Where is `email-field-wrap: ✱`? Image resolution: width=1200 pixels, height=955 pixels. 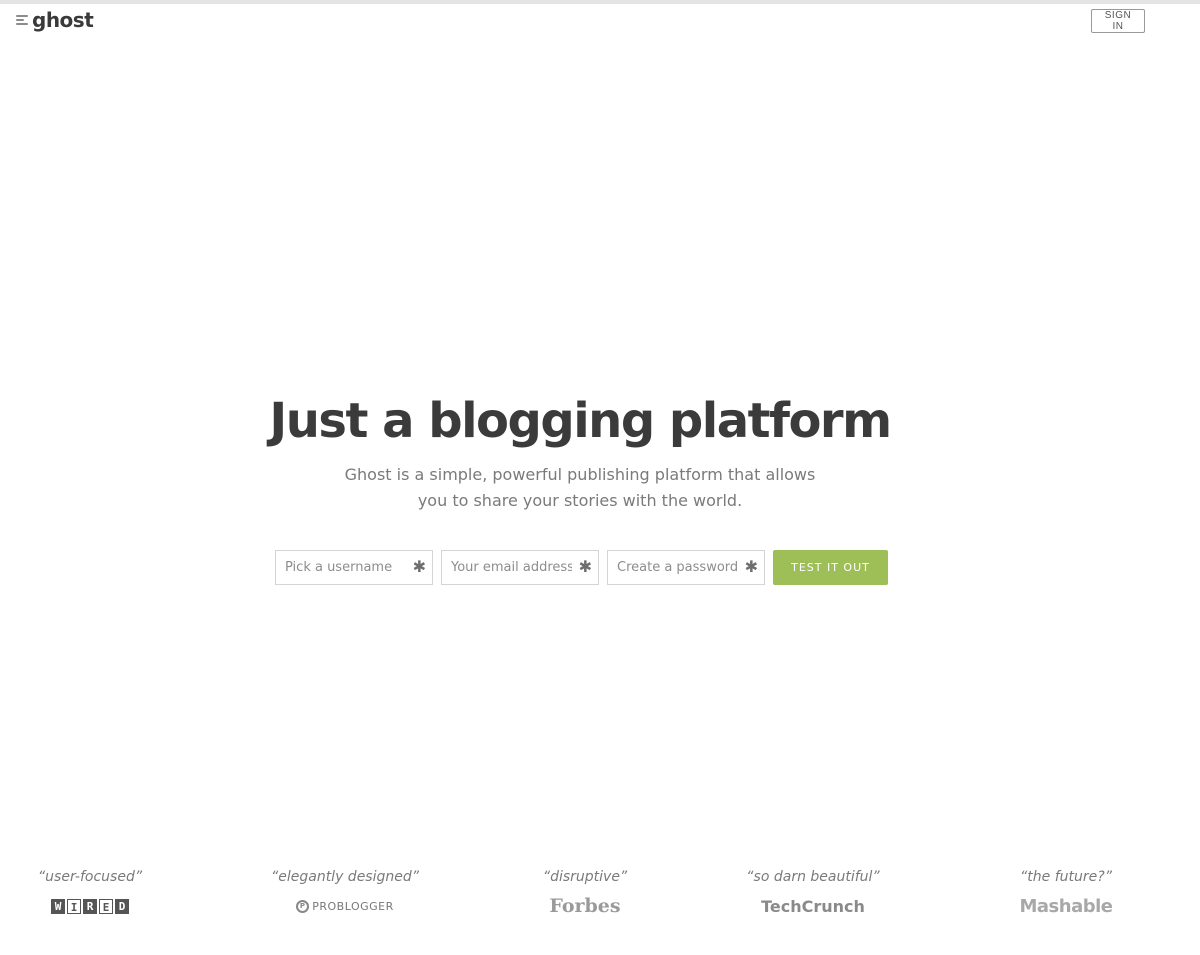 email-field-wrap: ✱ is located at coordinates (520, 567).